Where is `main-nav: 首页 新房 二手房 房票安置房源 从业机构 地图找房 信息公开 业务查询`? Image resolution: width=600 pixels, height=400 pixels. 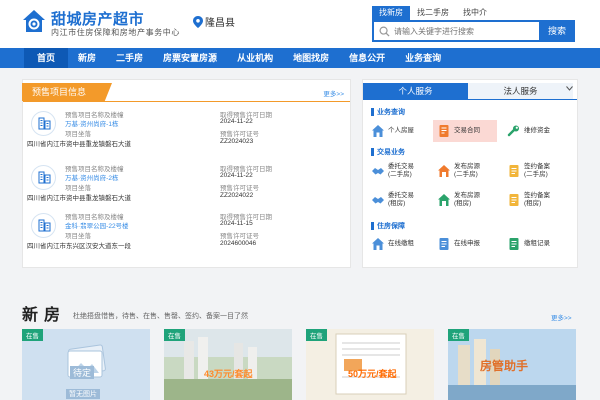
main-nav: 首页 新房 二手房 房票安置房源 从业机构 地图找房 信息公开 业务查询 is located at coordinates (300, 58).